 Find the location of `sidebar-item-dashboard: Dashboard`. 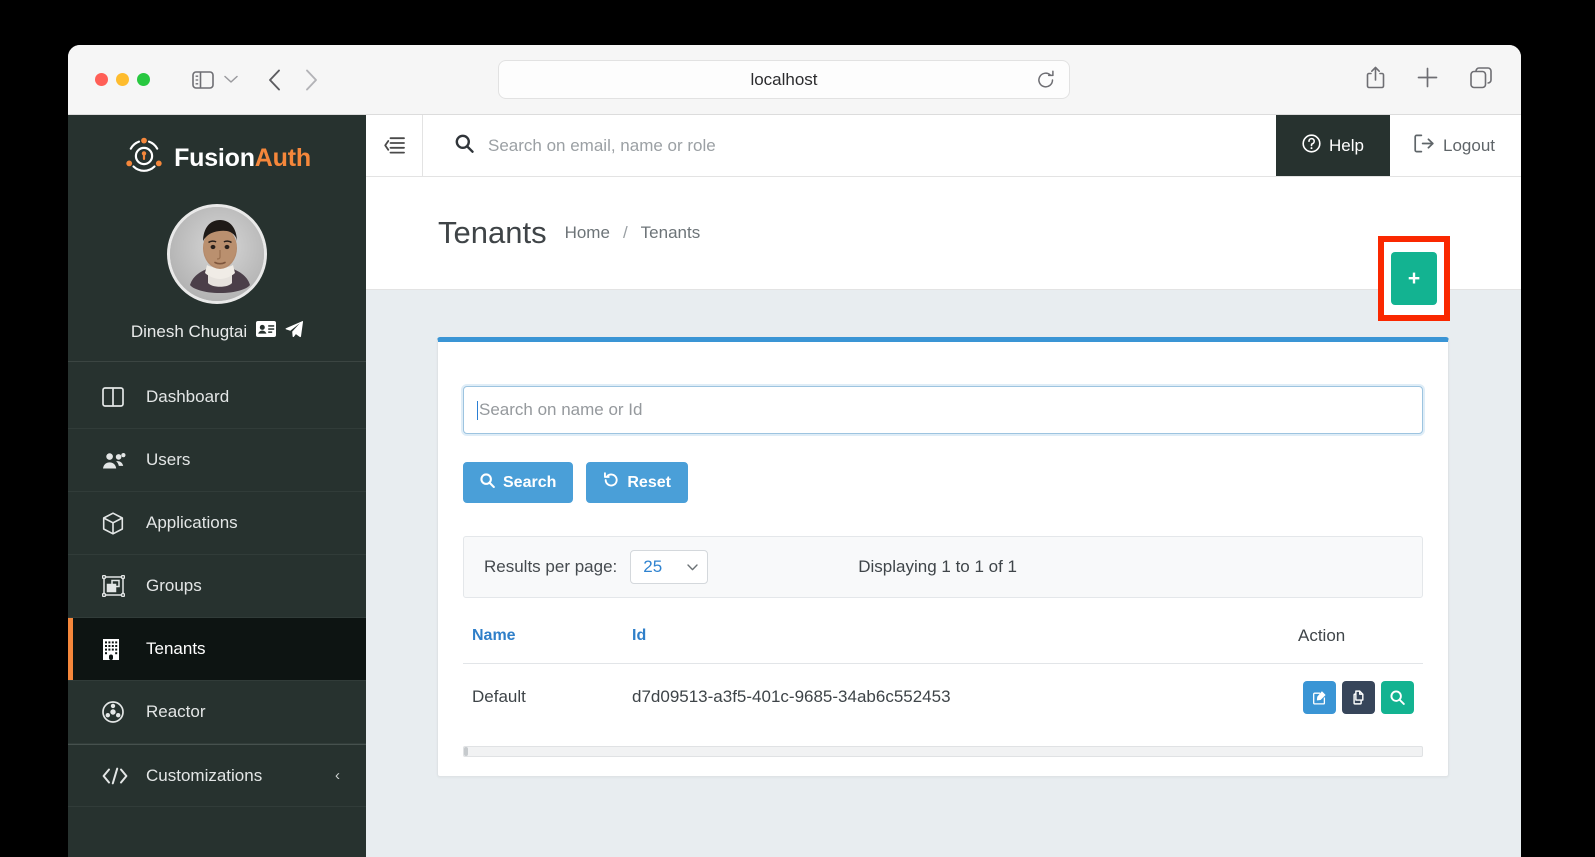

sidebar-item-dashboard: Dashboard is located at coordinates (217, 397).